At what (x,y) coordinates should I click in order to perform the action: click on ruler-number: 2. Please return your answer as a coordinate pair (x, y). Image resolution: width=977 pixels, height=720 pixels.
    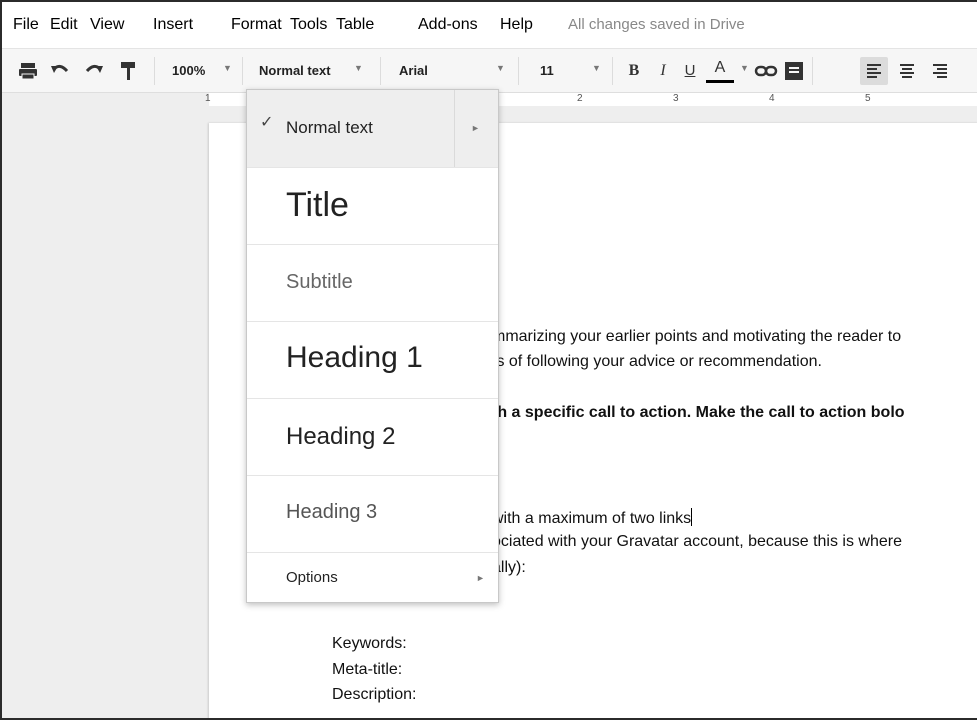
    Looking at the image, I should click on (580, 98).